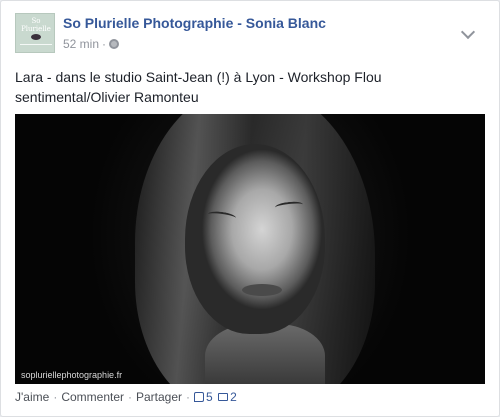 The image size is (500, 417). I want to click on post-meta: 52 min ·, so click(91, 44).